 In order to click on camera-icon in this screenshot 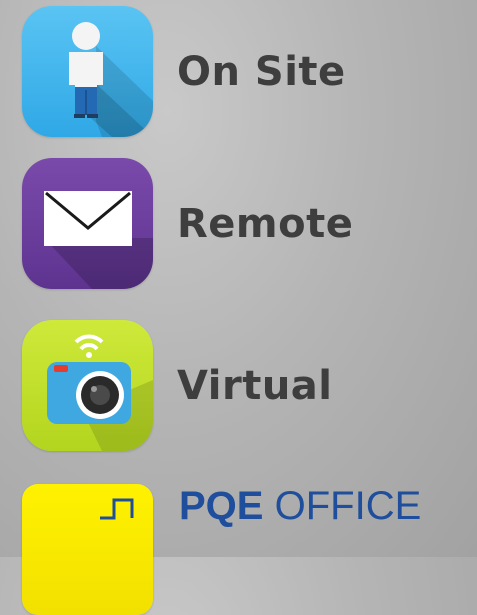, I will do `click(87, 385)`.